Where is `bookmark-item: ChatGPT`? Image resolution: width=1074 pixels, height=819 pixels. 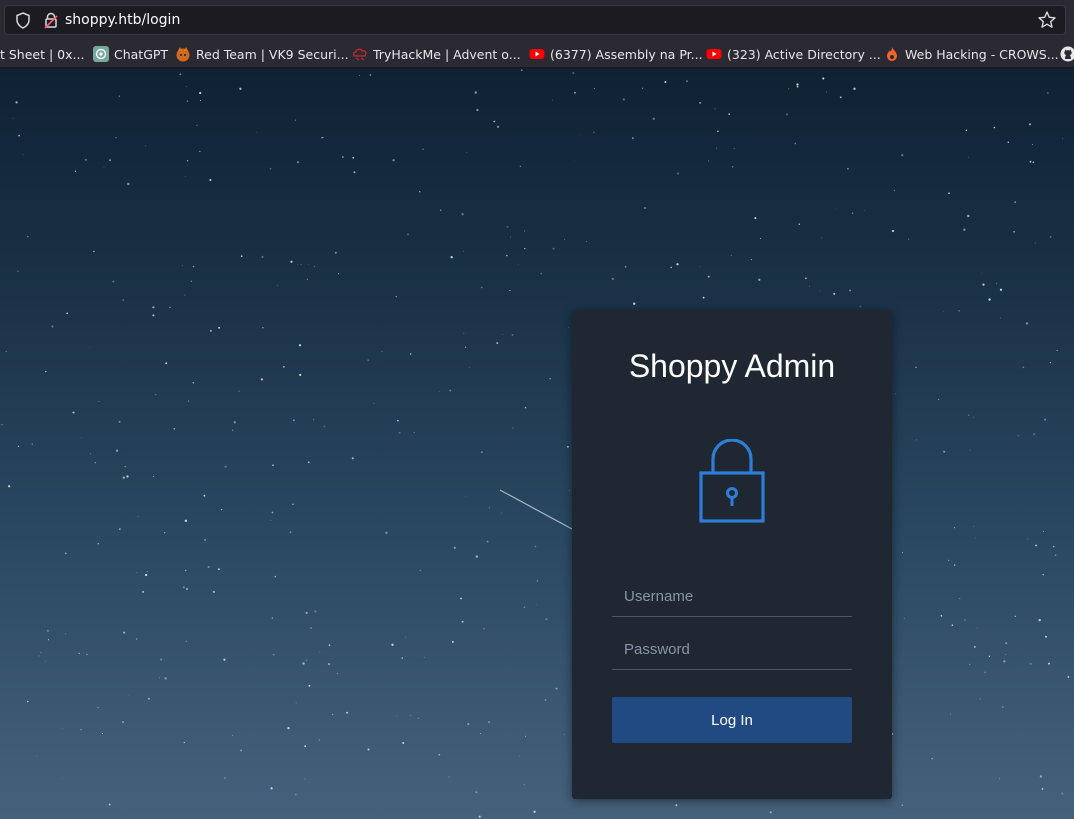 bookmark-item: ChatGPT is located at coordinates (130, 54).